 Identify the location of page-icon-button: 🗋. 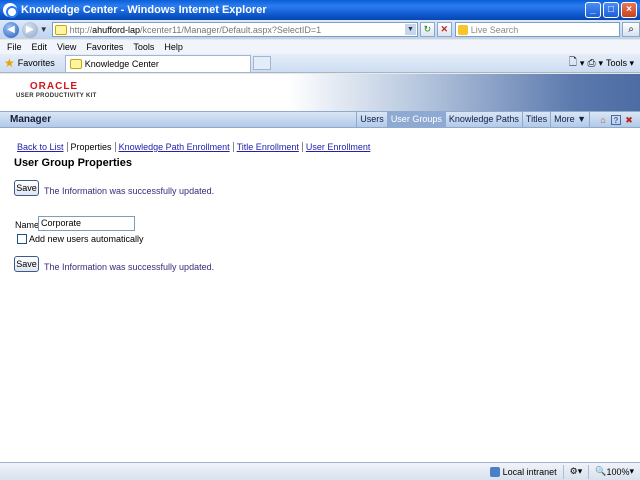
(573, 63).